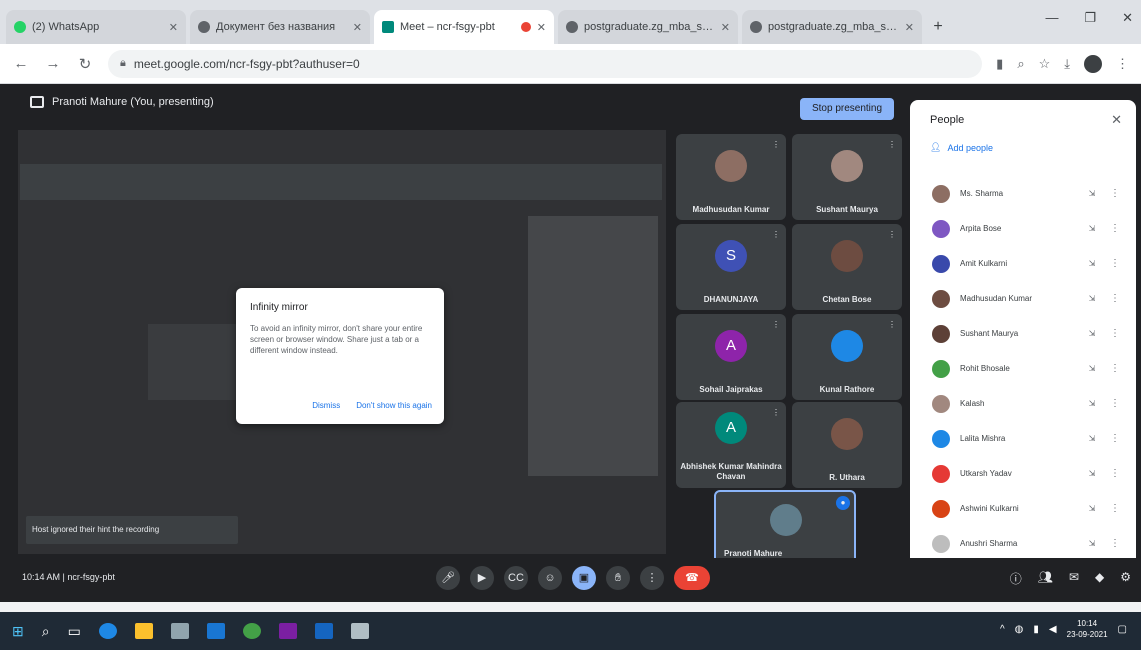 Image resolution: width=1141 pixels, height=650 pixels. I want to click on camera-icon: ▶, so click(482, 578).